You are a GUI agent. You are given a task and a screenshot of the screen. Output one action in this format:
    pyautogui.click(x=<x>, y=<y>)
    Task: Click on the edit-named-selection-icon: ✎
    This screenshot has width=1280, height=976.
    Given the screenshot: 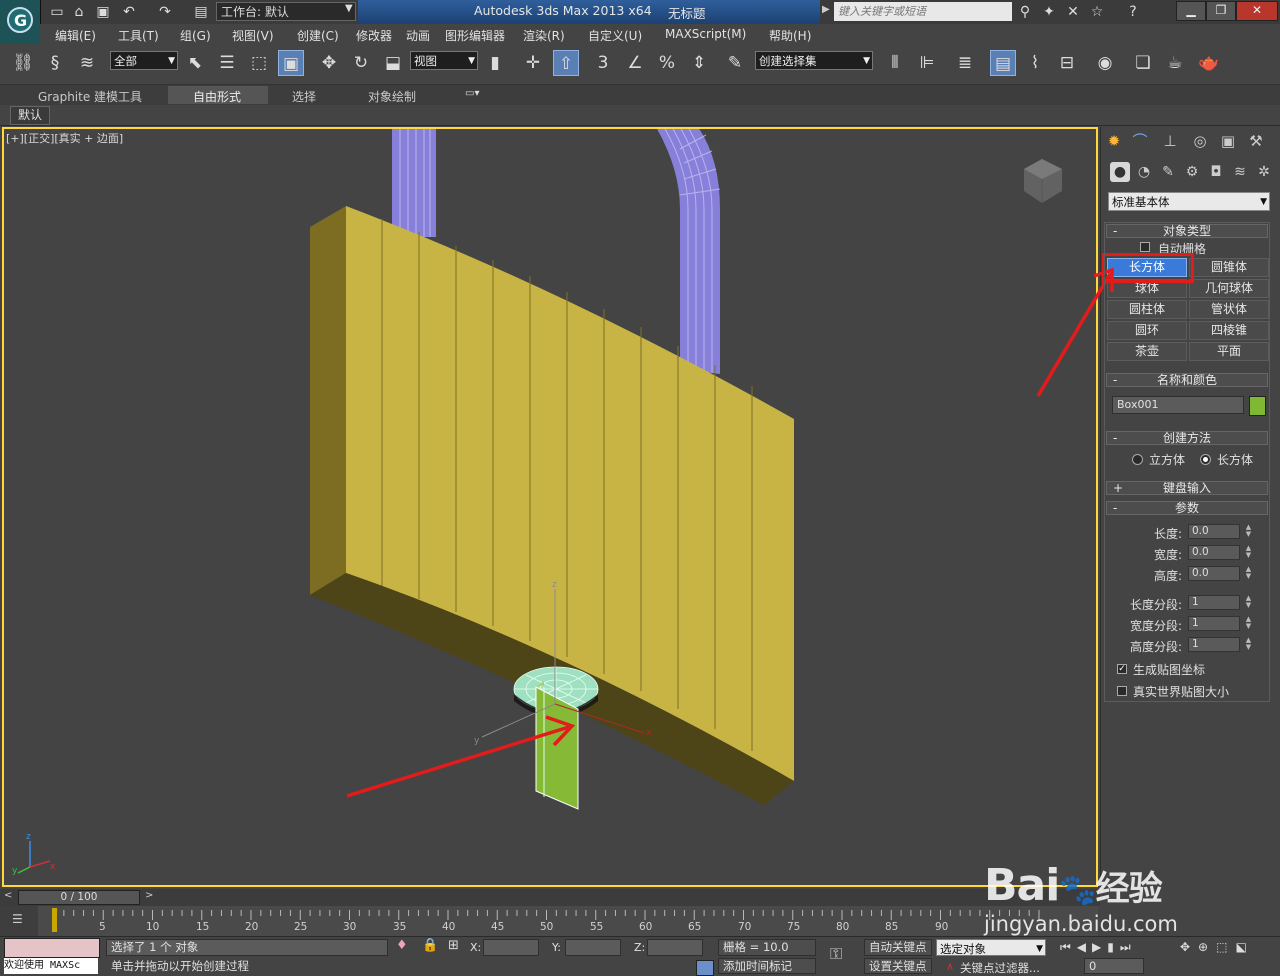 What is the action you would take?
    pyautogui.click(x=735, y=63)
    